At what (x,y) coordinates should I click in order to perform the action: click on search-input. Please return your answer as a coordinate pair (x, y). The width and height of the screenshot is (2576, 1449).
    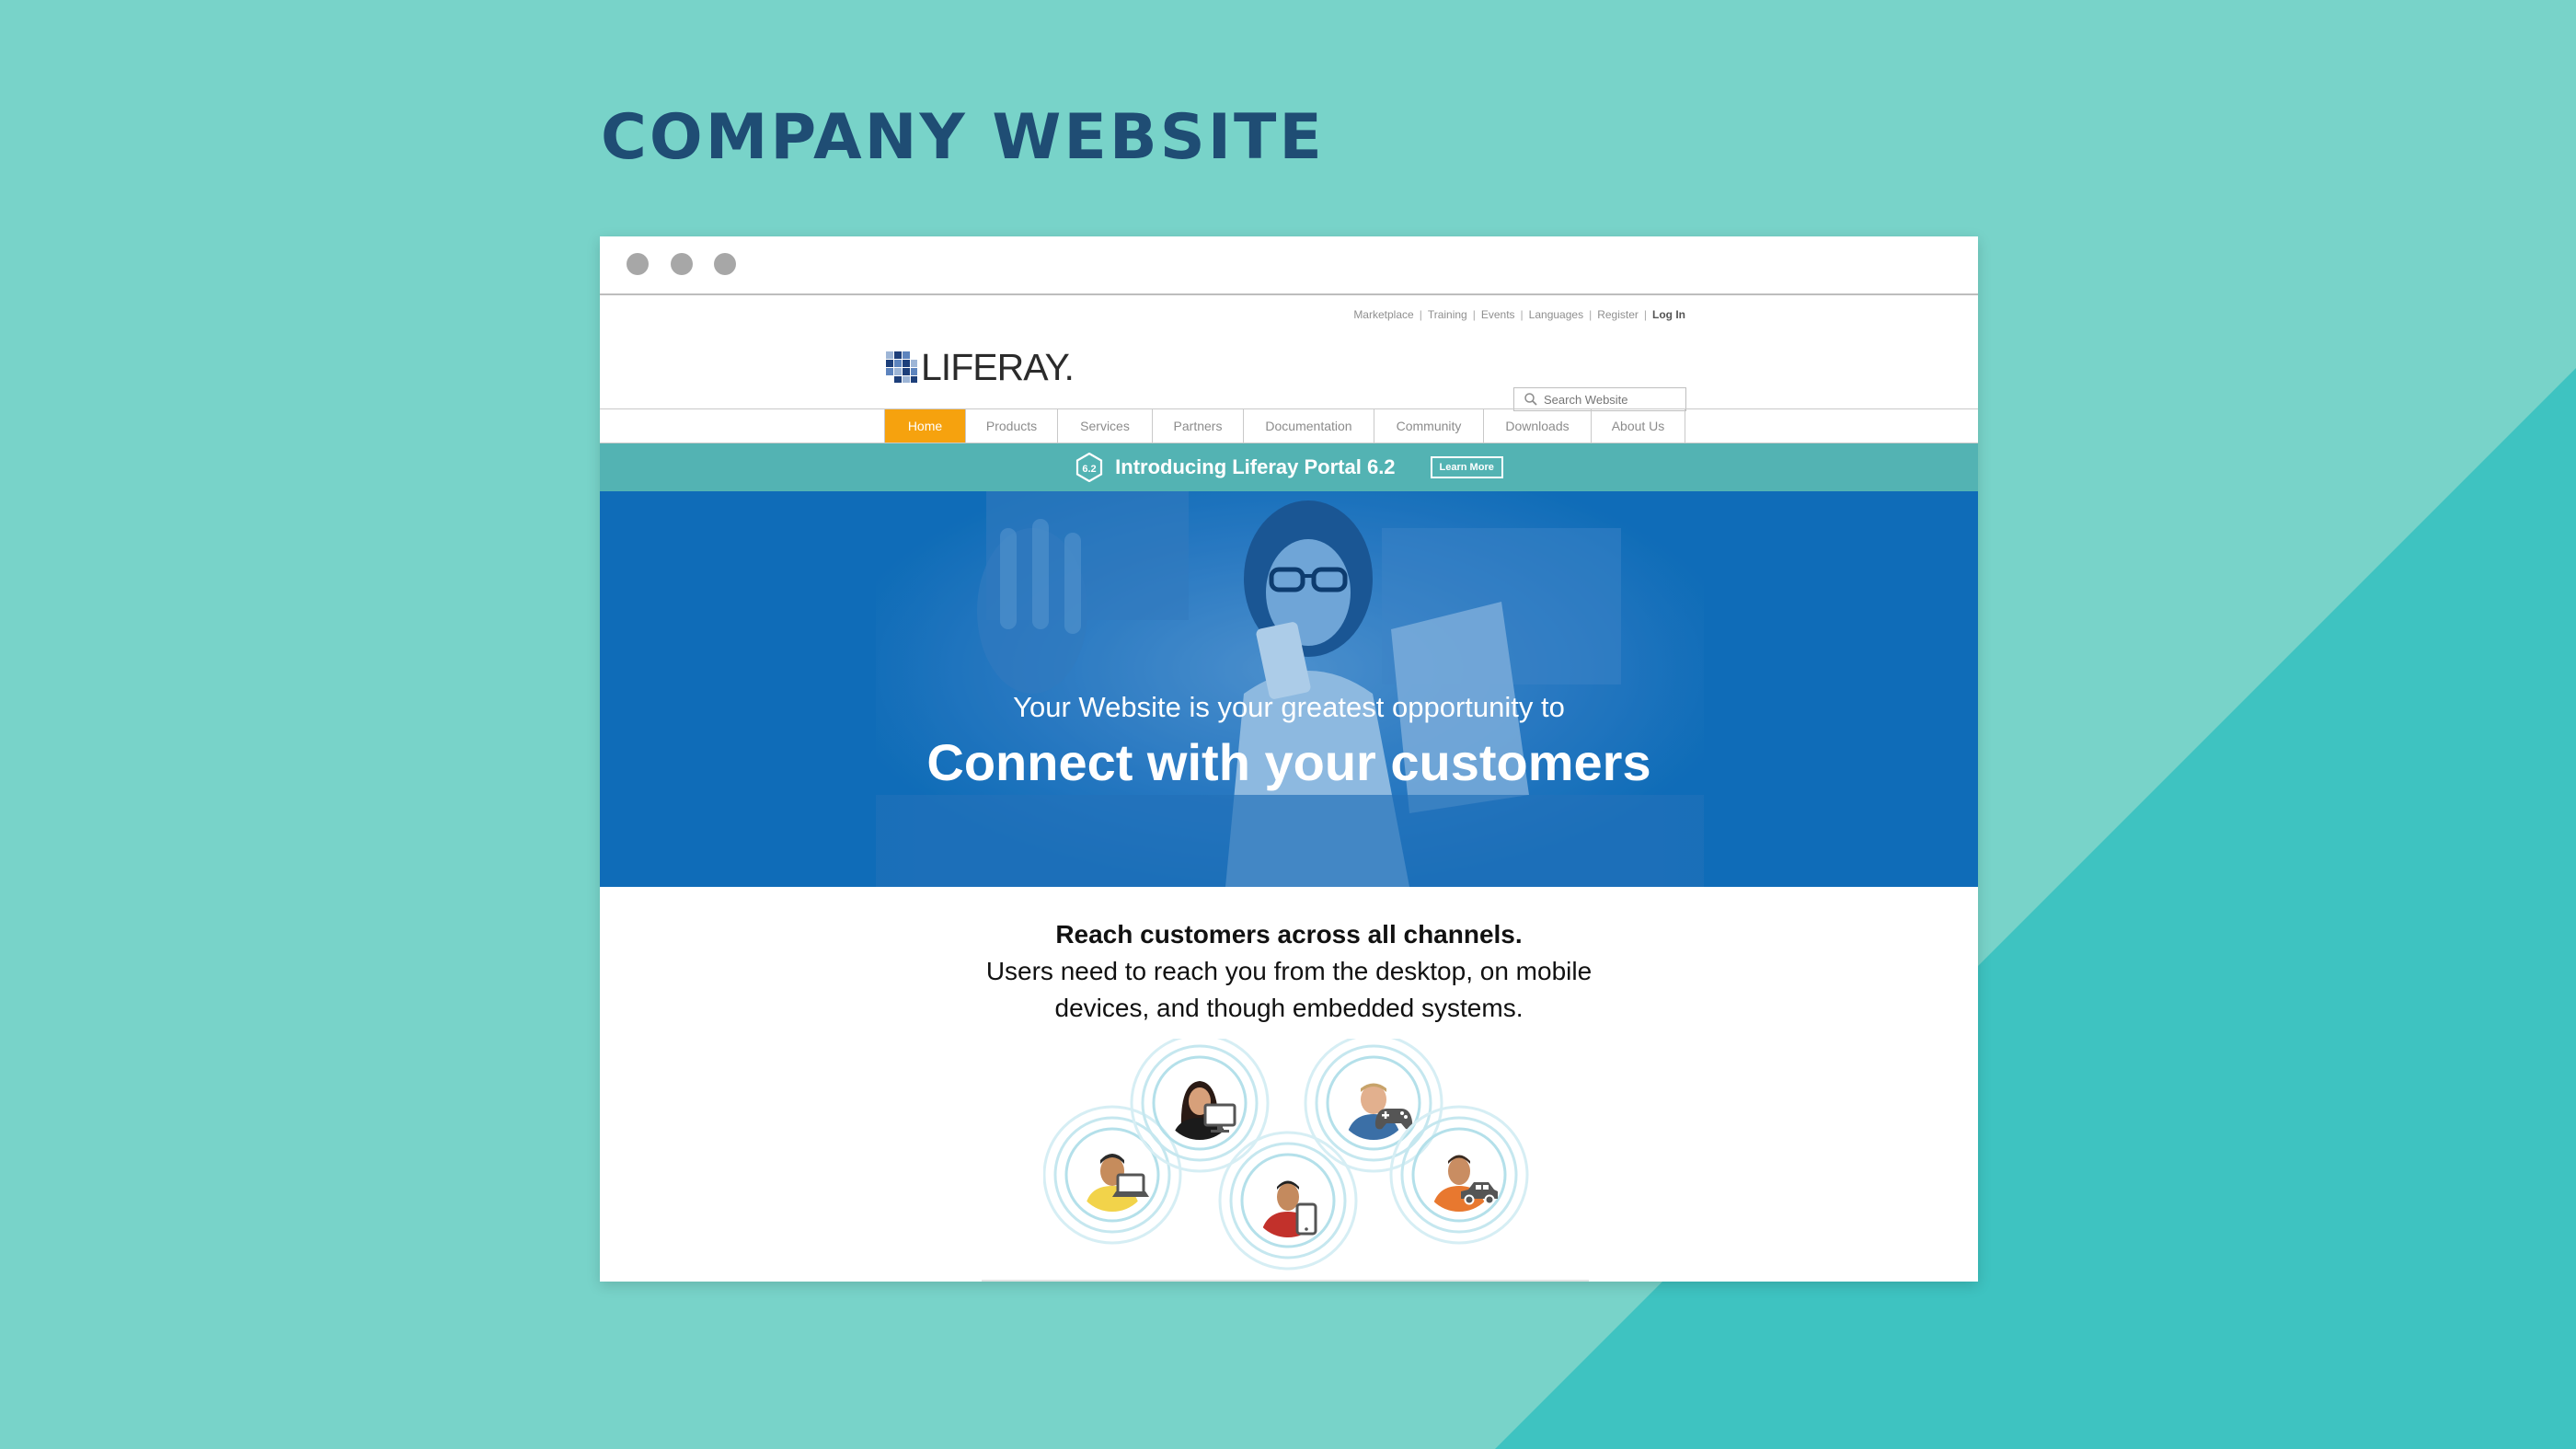
    Looking at the image, I should click on (1608, 399).